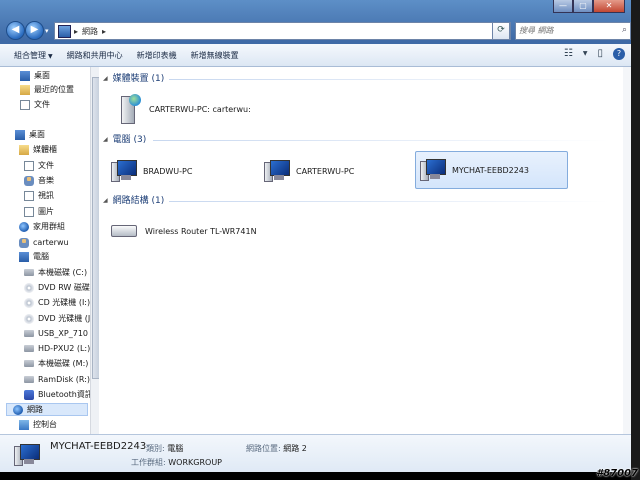 This screenshot has width=640, height=480. Describe the element at coordinates (24, 424) in the screenshot. I see `control-panel-icon` at that location.